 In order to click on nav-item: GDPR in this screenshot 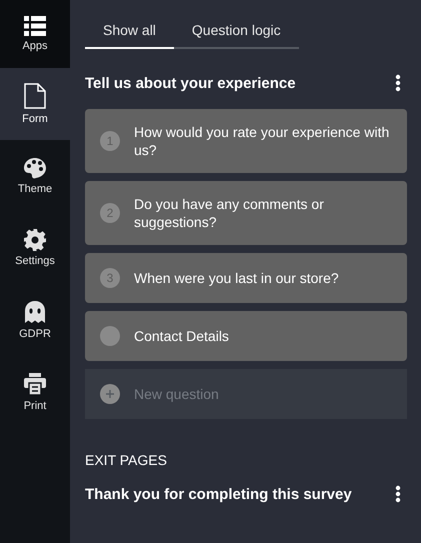, I will do `click(35, 320)`.